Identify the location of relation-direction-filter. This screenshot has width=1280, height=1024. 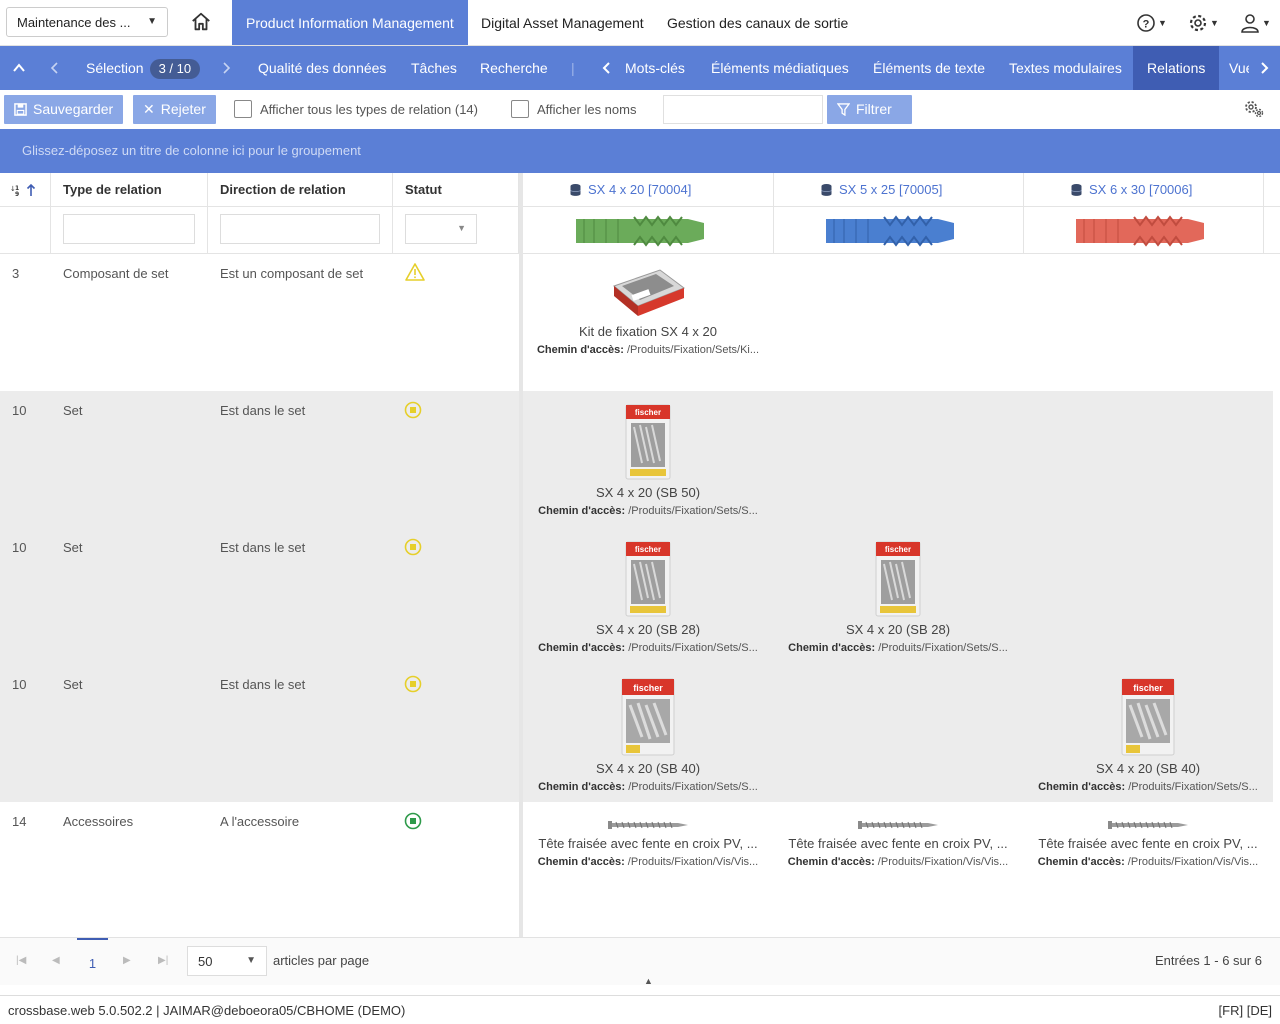
(300, 229).